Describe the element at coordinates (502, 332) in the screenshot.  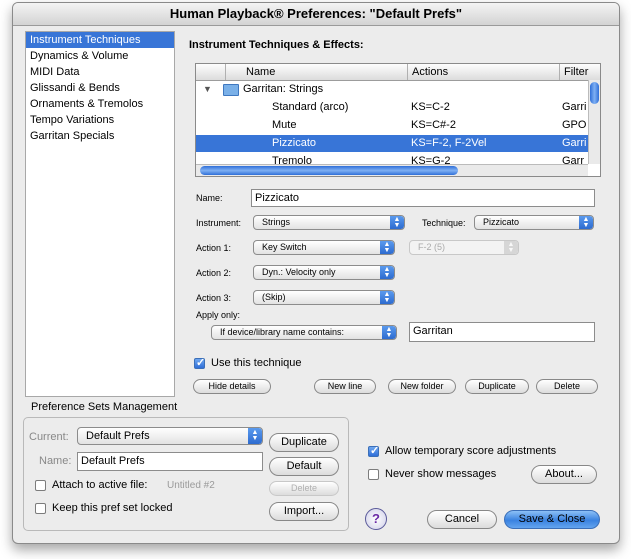
I see `apply-text-field: Garritan` at that location.